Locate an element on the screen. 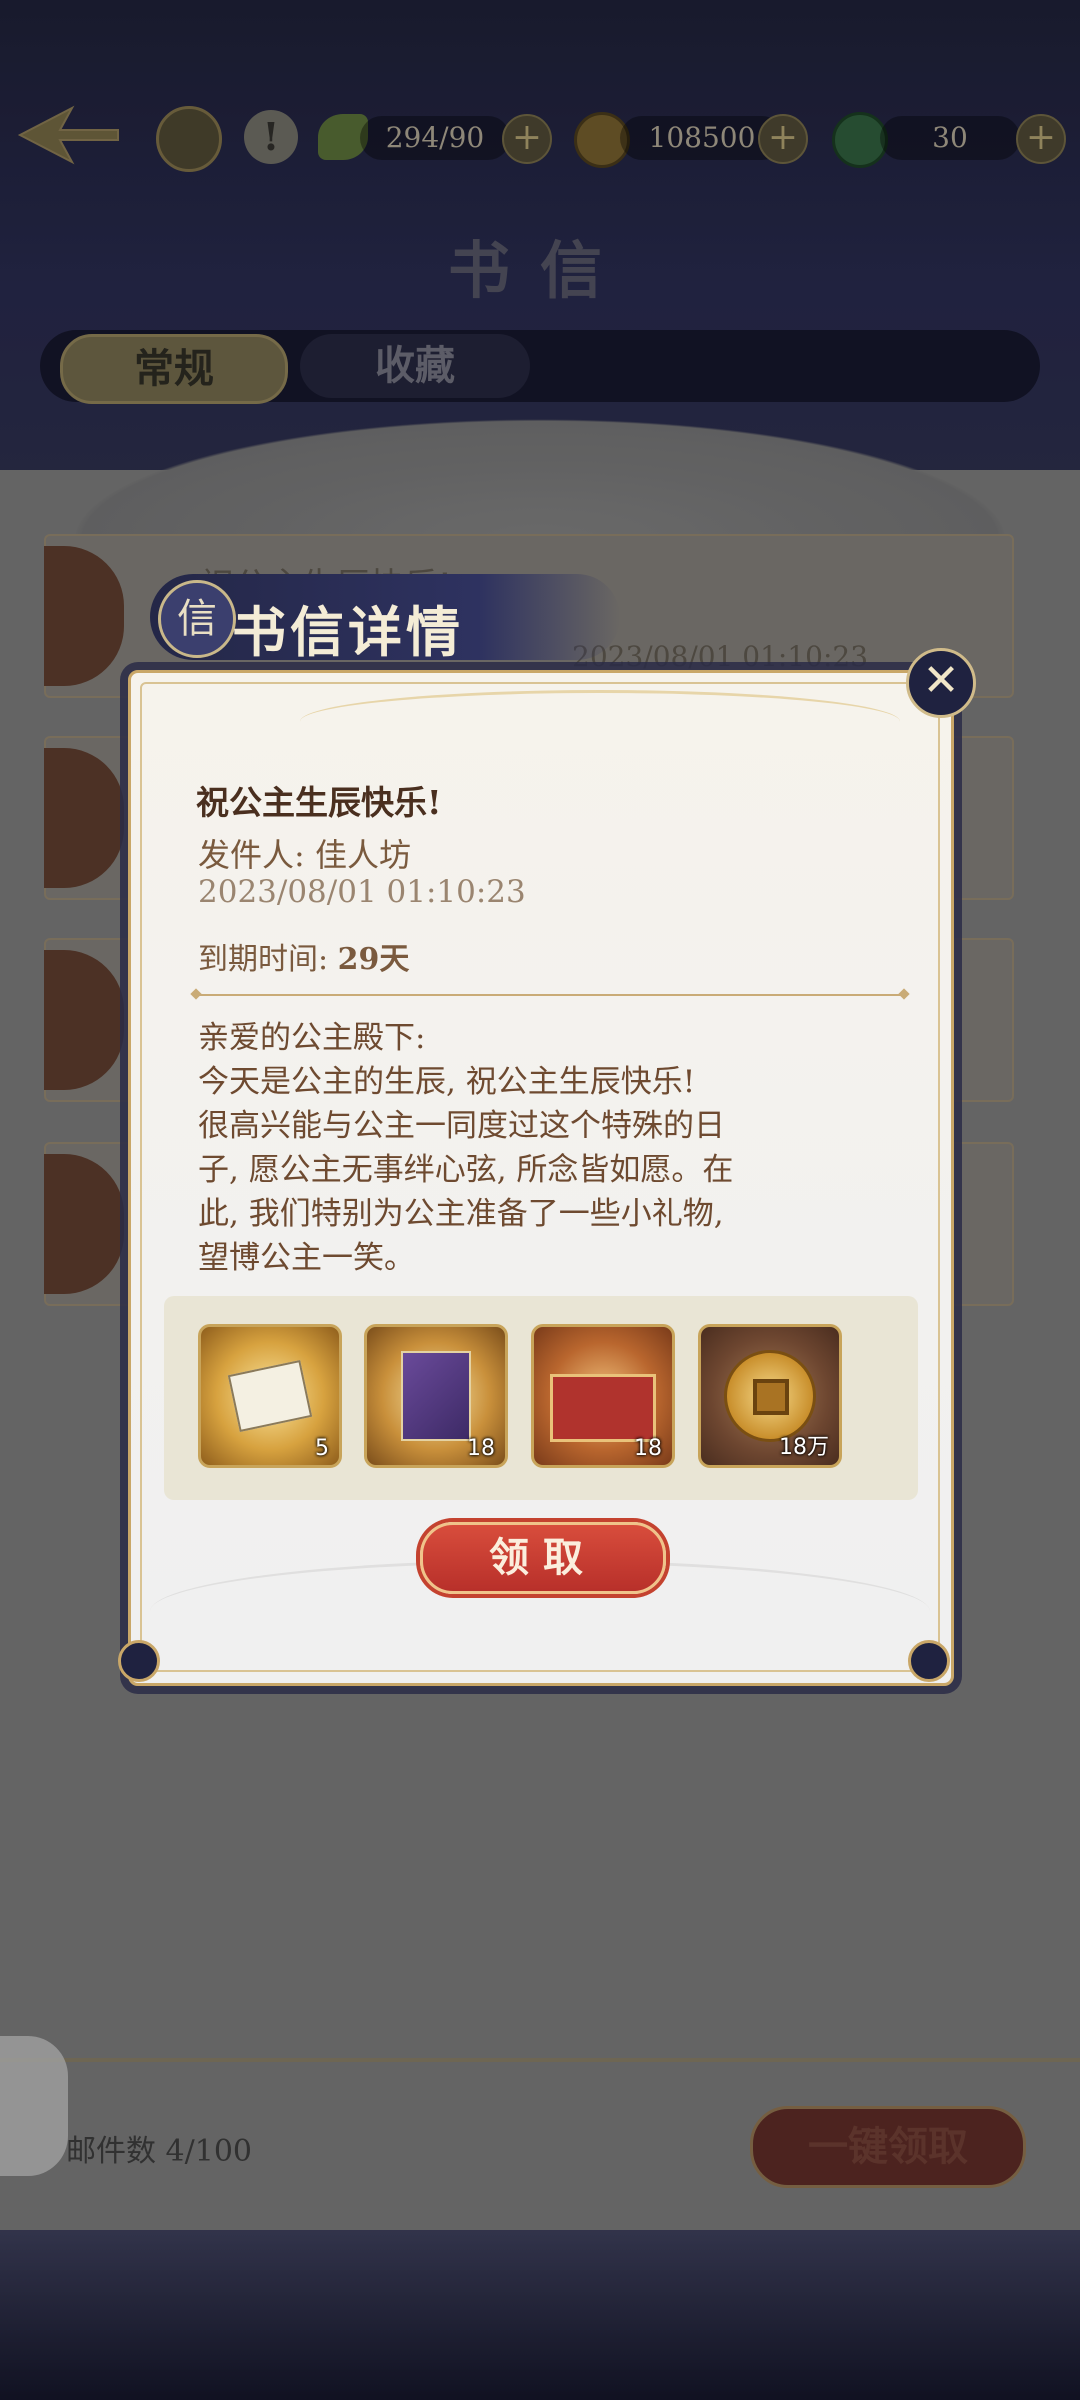 The image size is (1080, 2400). book-icon is located at coordinates (436, 1396).